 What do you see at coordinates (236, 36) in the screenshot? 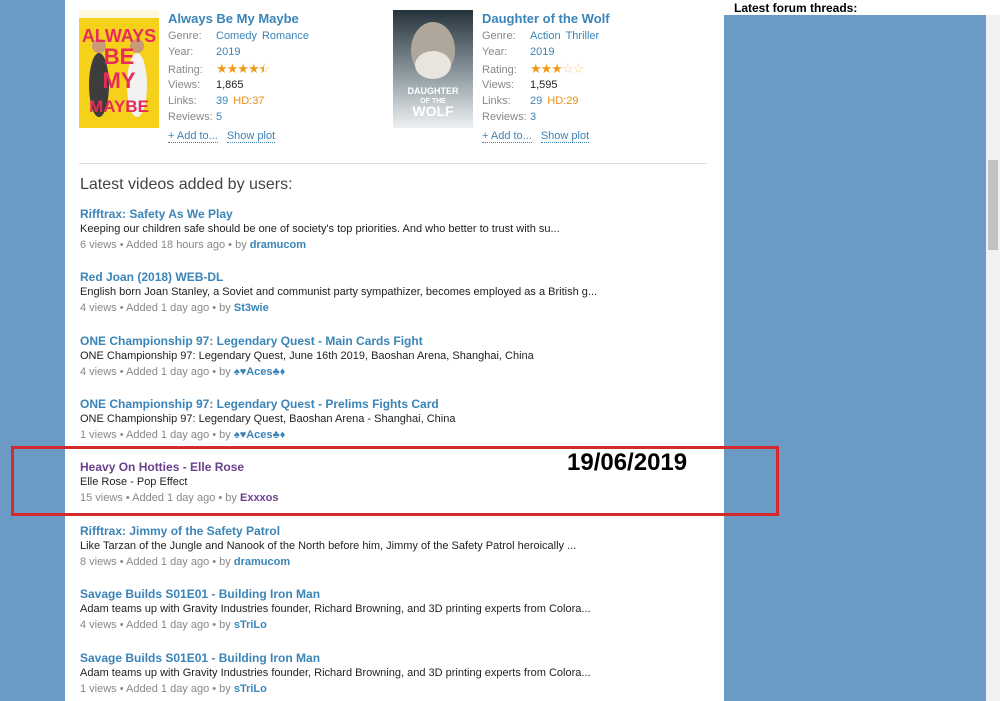
I see `genre-link: Comedy` at bounding box center [236, 36].